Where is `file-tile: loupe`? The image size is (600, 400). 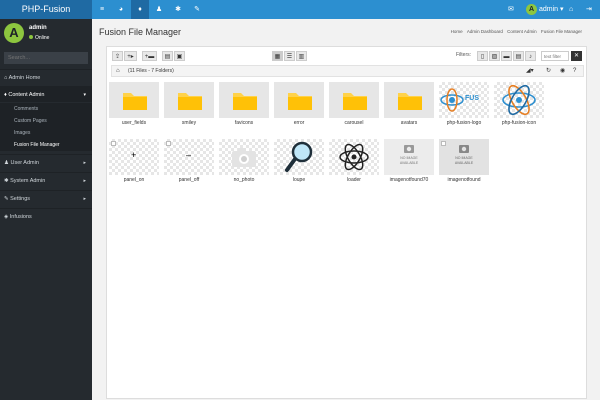
file-tile: loupe is located at coordinates (299, 161).